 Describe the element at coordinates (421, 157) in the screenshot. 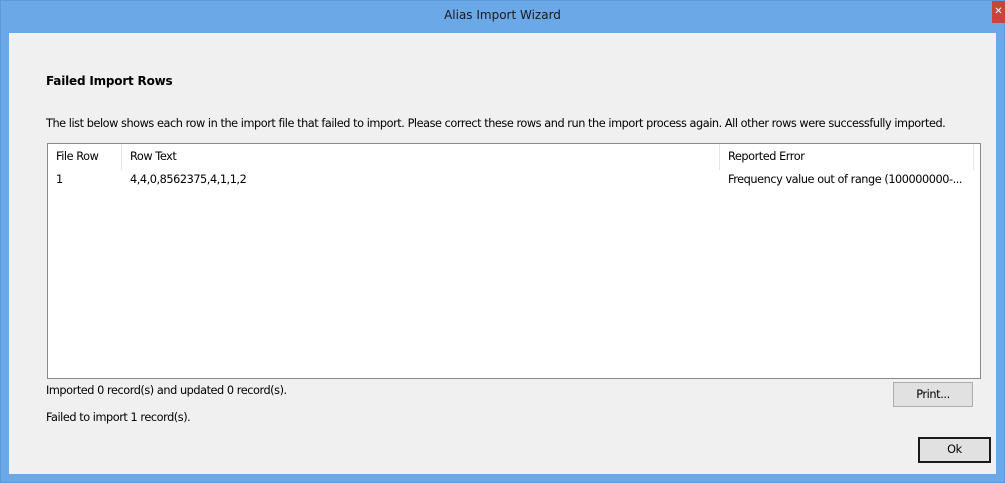

I see `column-header-row-text: Row Text` at that location.